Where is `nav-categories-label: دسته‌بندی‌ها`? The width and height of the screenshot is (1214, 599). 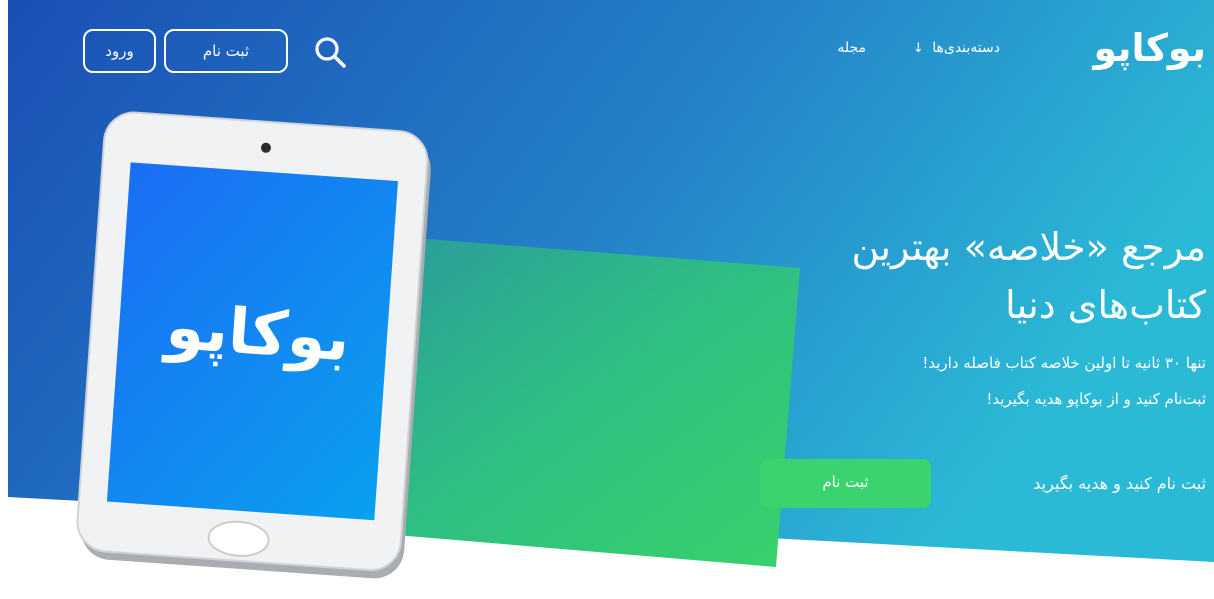
nav-categories-label: دسته‌بندی‌ها is located at coordinates (966, 48).